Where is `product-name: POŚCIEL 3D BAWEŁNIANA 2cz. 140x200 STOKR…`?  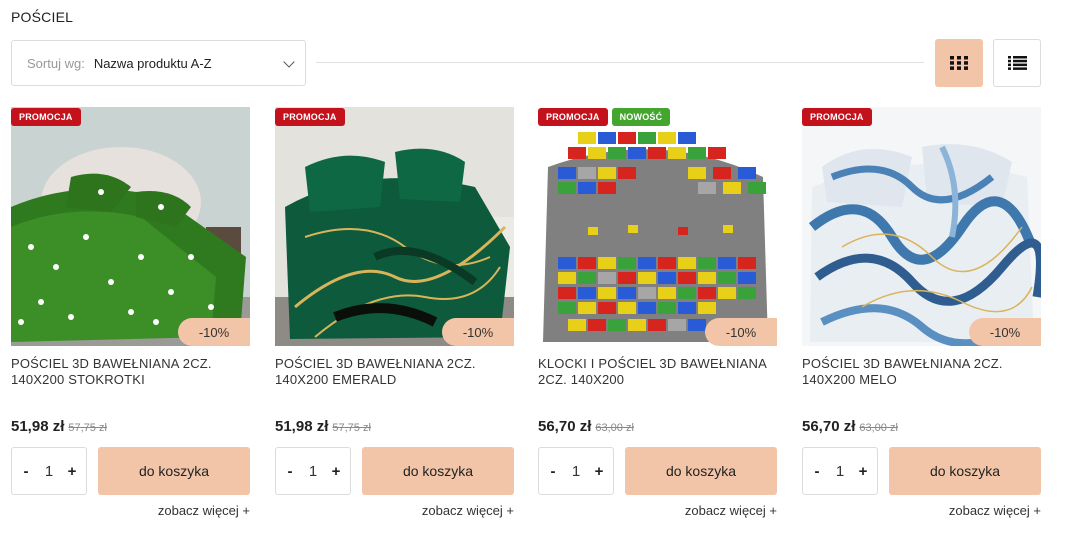 product-name: POŚCIEL 3D BAWEŁNIANA 2cz. 140x200 STOKR… is located at coordinates (130, 387).